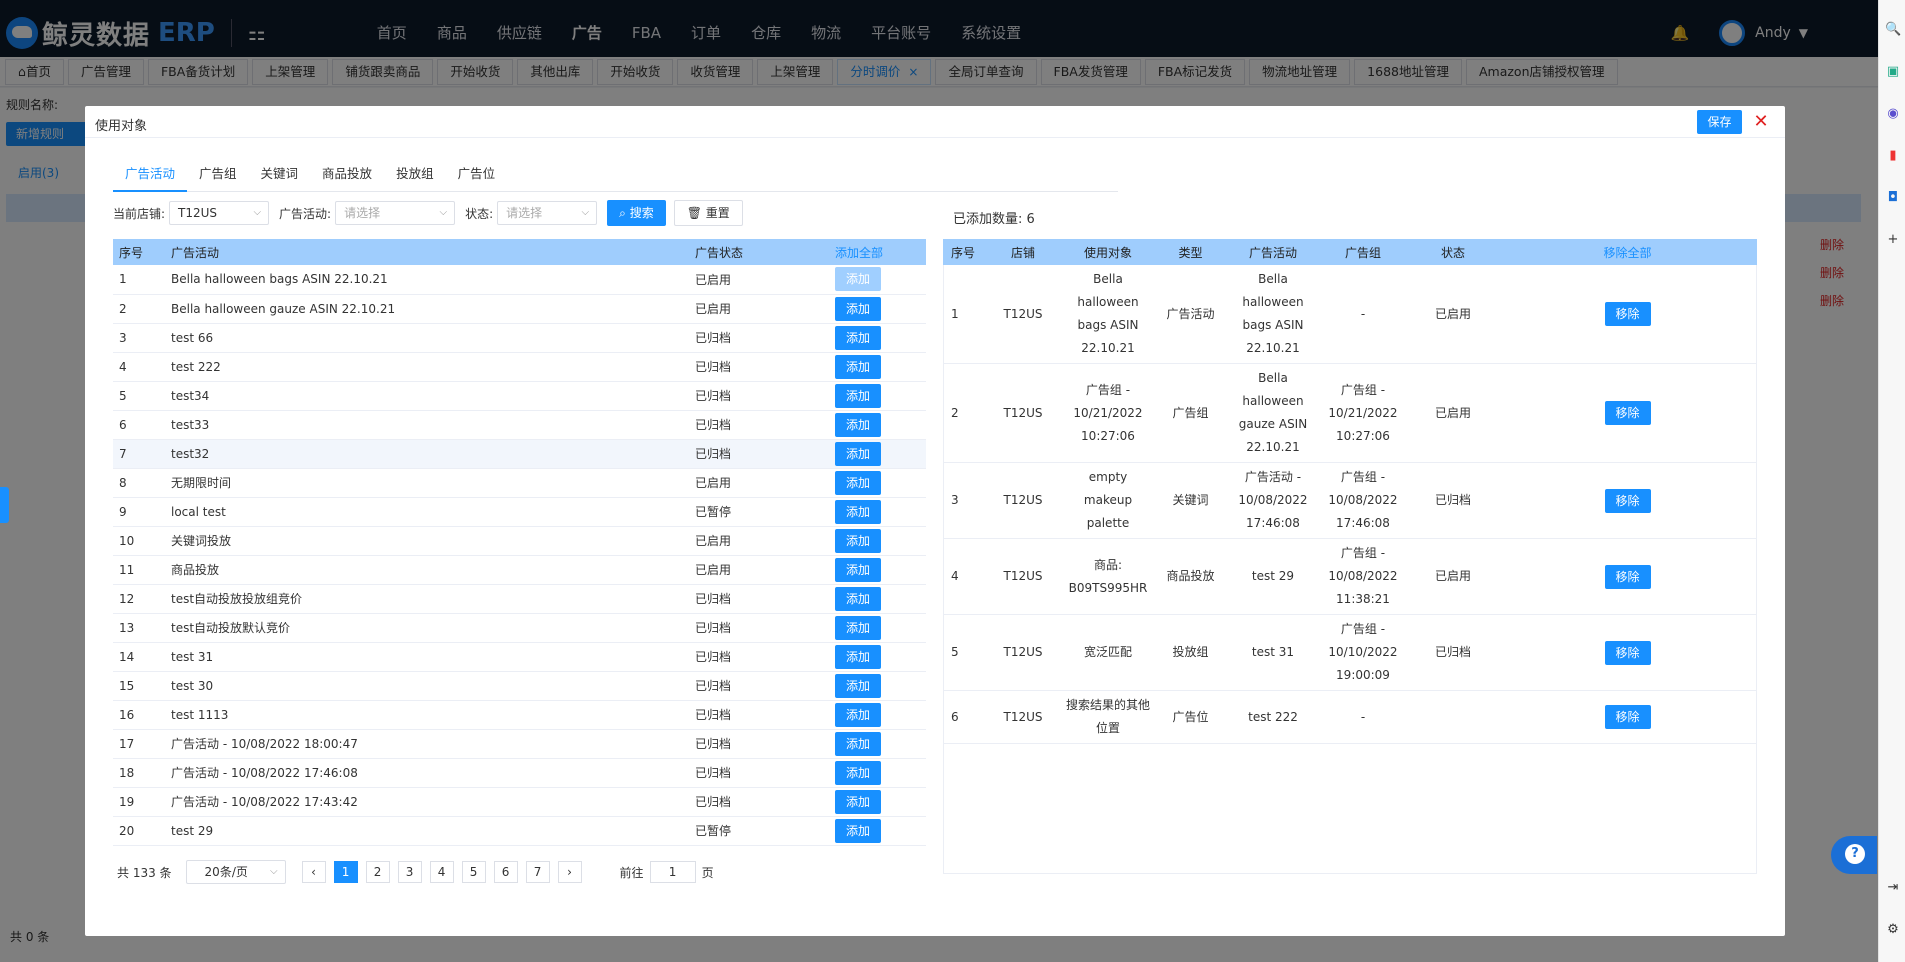  Describe the element at coordinates (1761, 122) in the screenshot. I see `close-icon: ✕` at that location.